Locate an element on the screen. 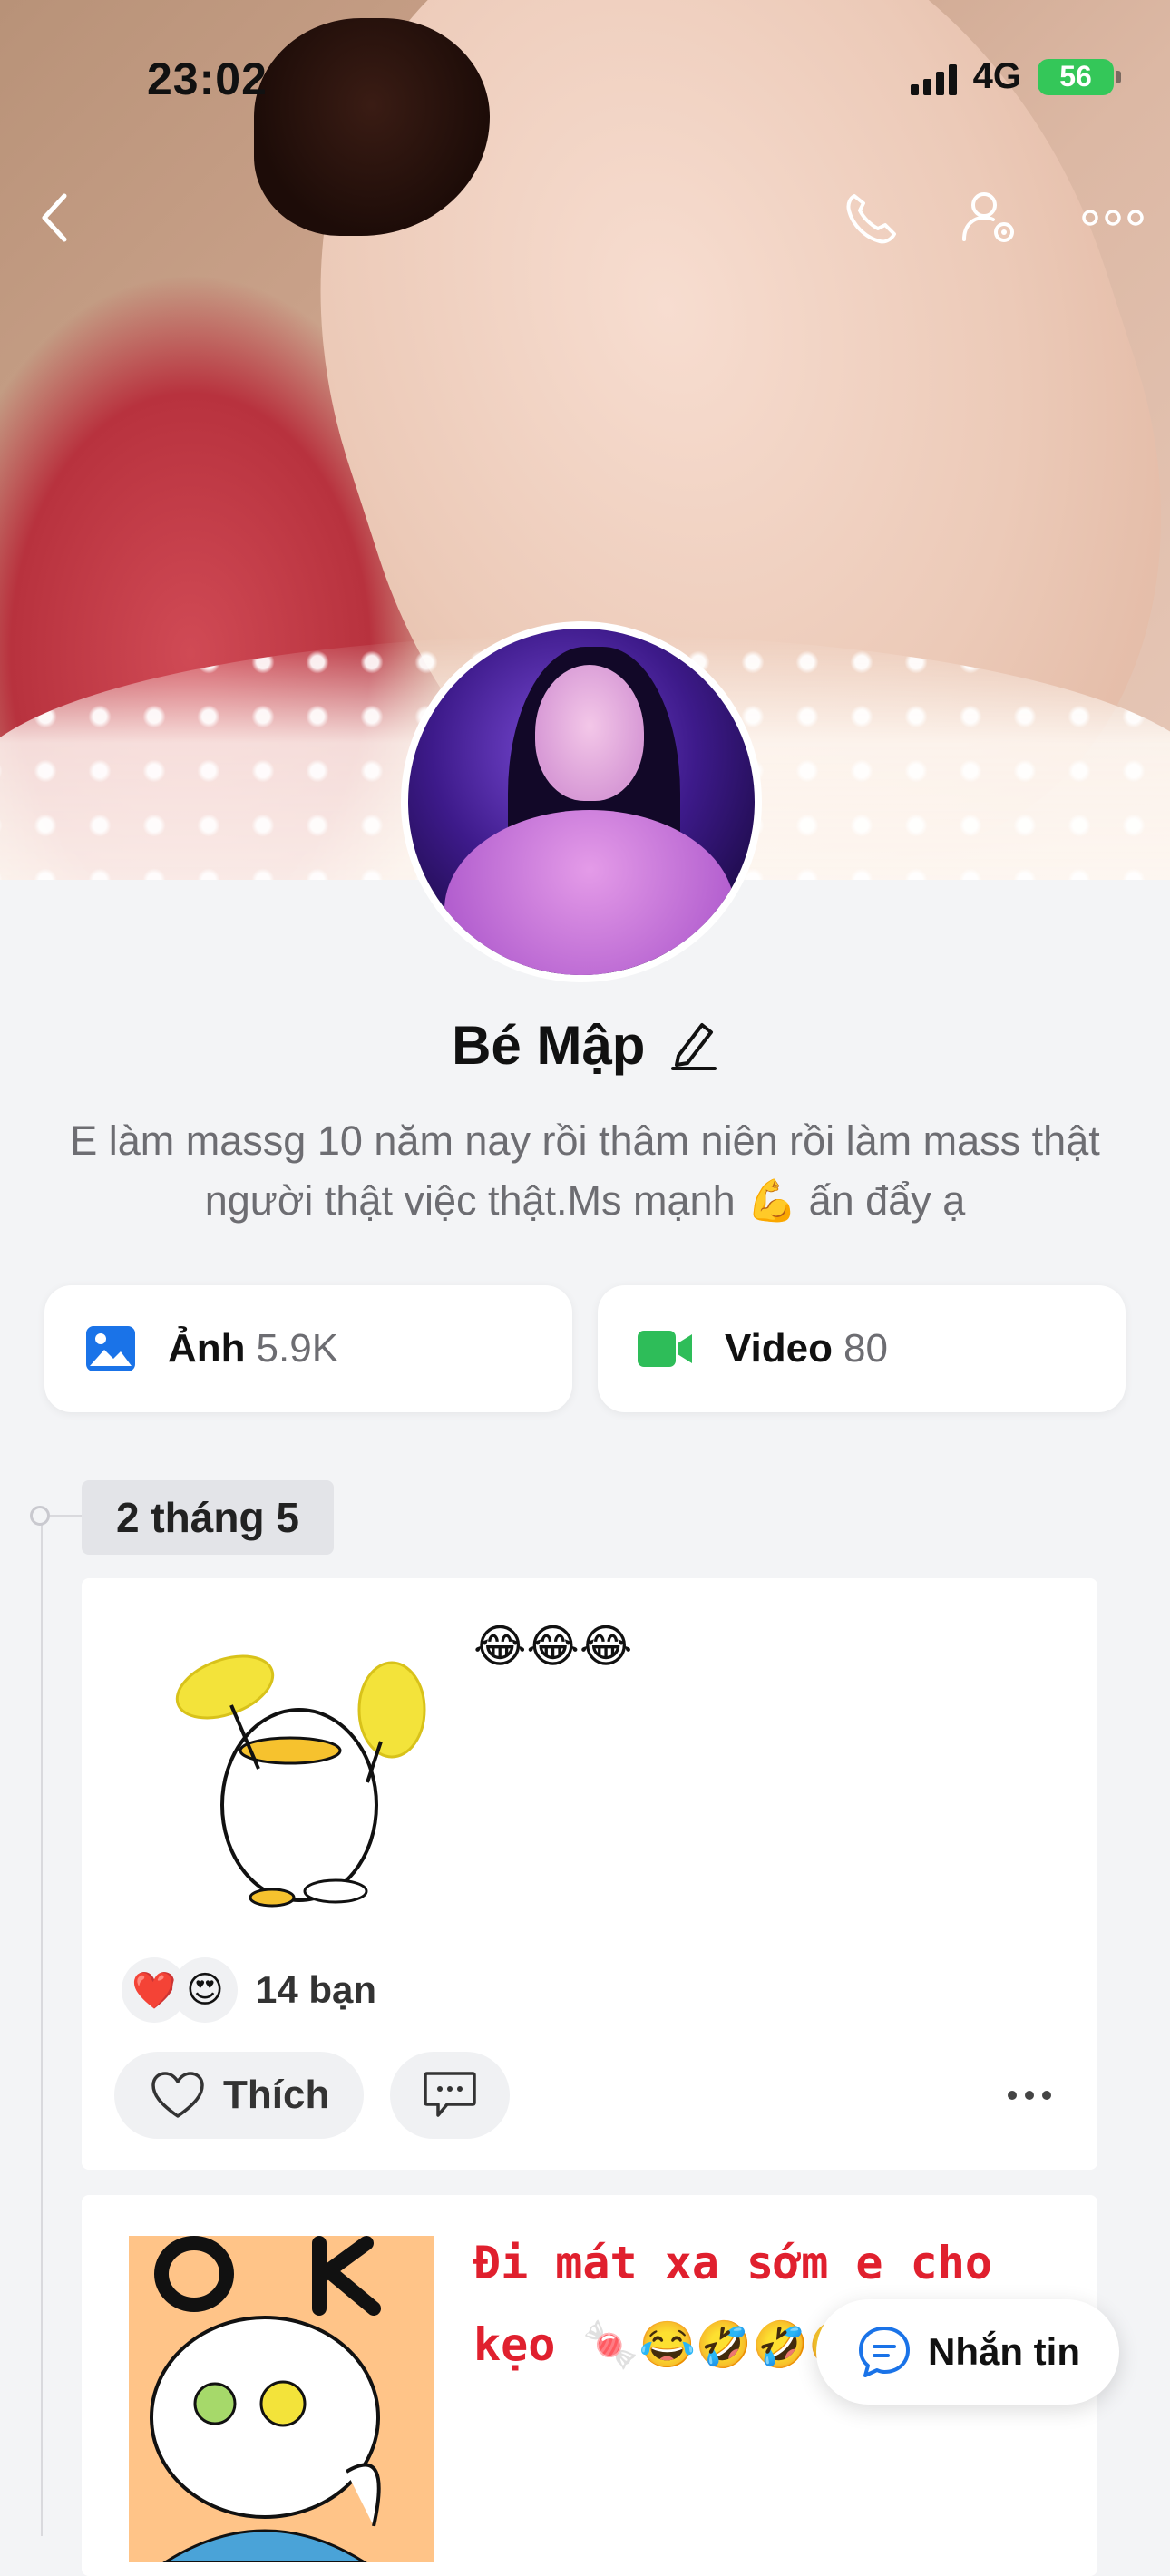 Image resolution: width=1170 pixels, height=2576 pixels. video-icon is located at coordinates (666, 1349).